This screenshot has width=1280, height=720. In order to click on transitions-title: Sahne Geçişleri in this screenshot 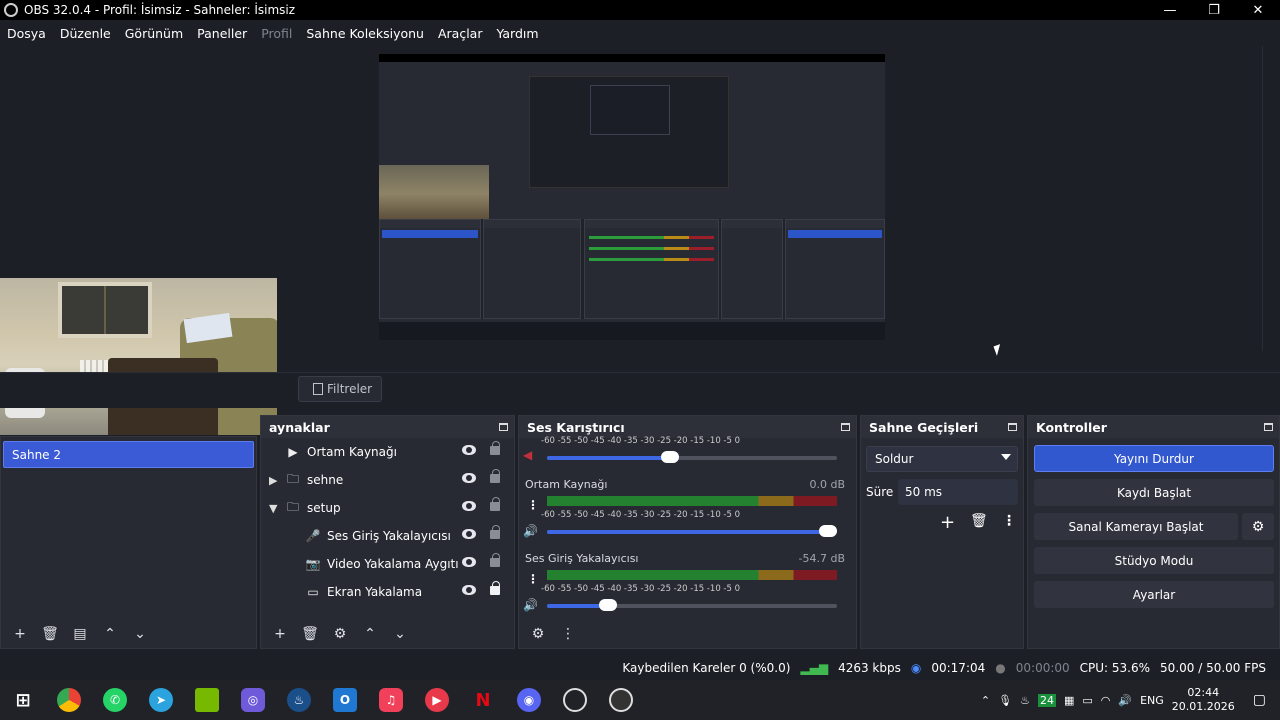, I will do `click(924, 427)`.